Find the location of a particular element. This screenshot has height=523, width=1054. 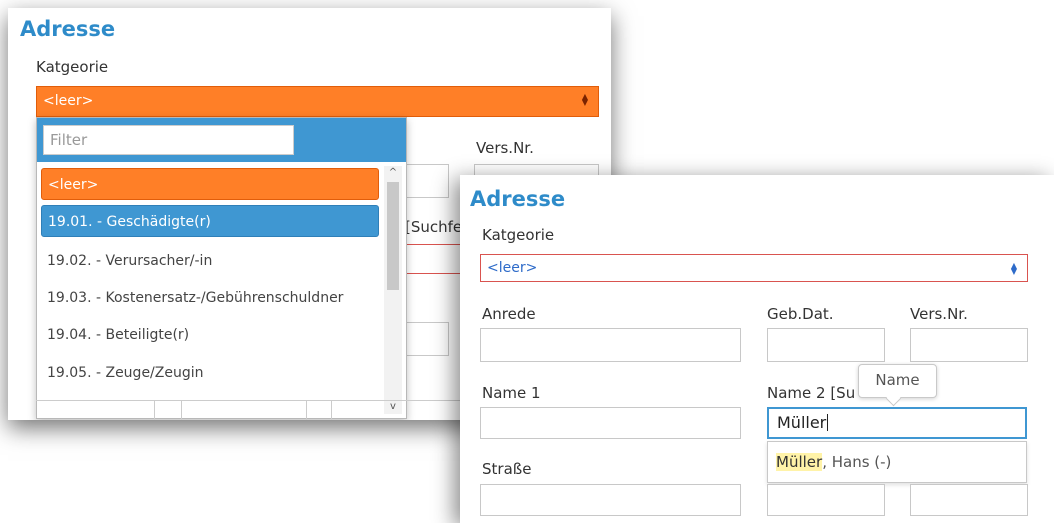

field-plz is located at coordinates (826, 500).